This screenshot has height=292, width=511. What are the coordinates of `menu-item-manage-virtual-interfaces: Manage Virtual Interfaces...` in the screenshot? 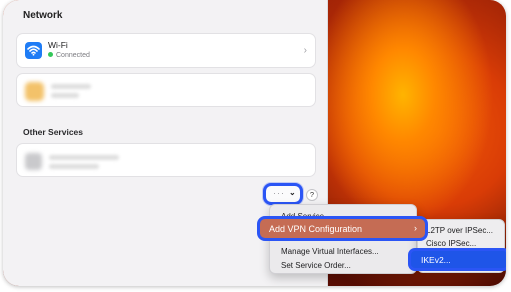 It's located at (330, 251).